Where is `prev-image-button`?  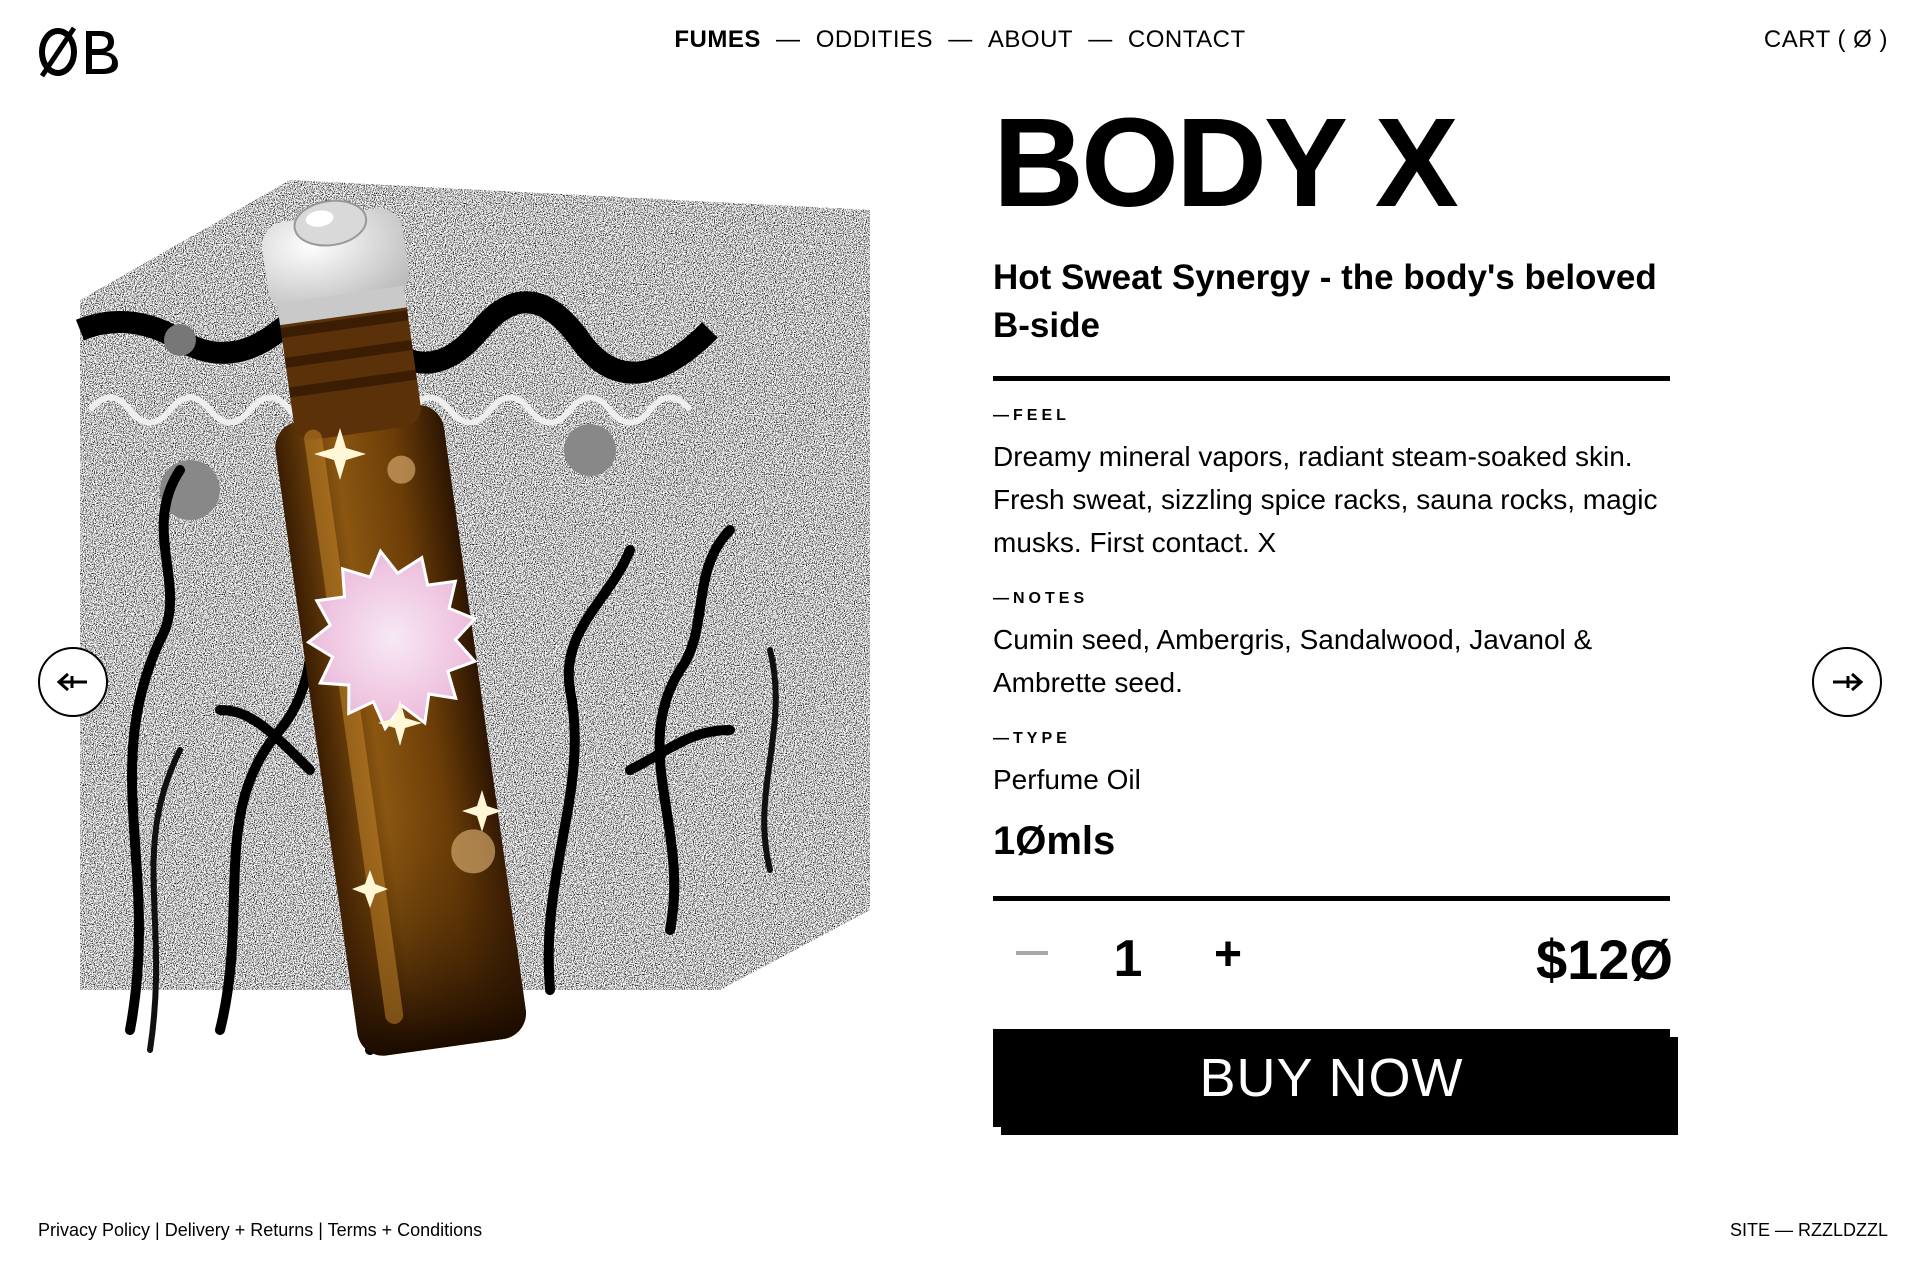 prev-image-button is located at coordinates (73, 682).